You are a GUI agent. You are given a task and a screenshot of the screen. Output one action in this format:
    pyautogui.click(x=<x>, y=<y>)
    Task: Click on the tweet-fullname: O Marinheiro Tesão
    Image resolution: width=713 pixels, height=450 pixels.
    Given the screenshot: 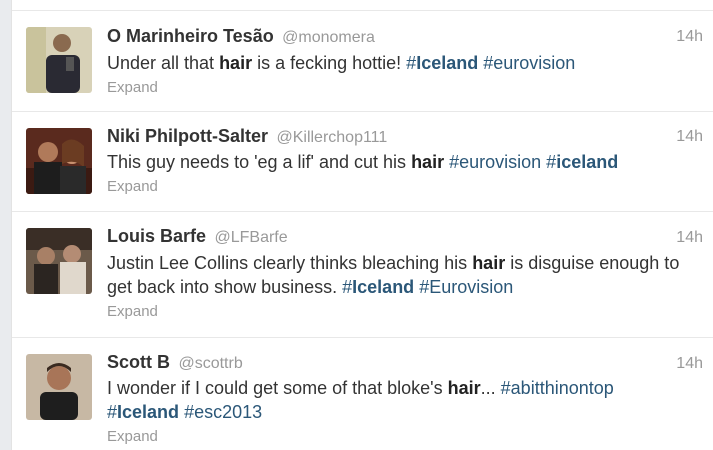 What is the action you would take?
    pyautogui.click(x=190, y=36)
    